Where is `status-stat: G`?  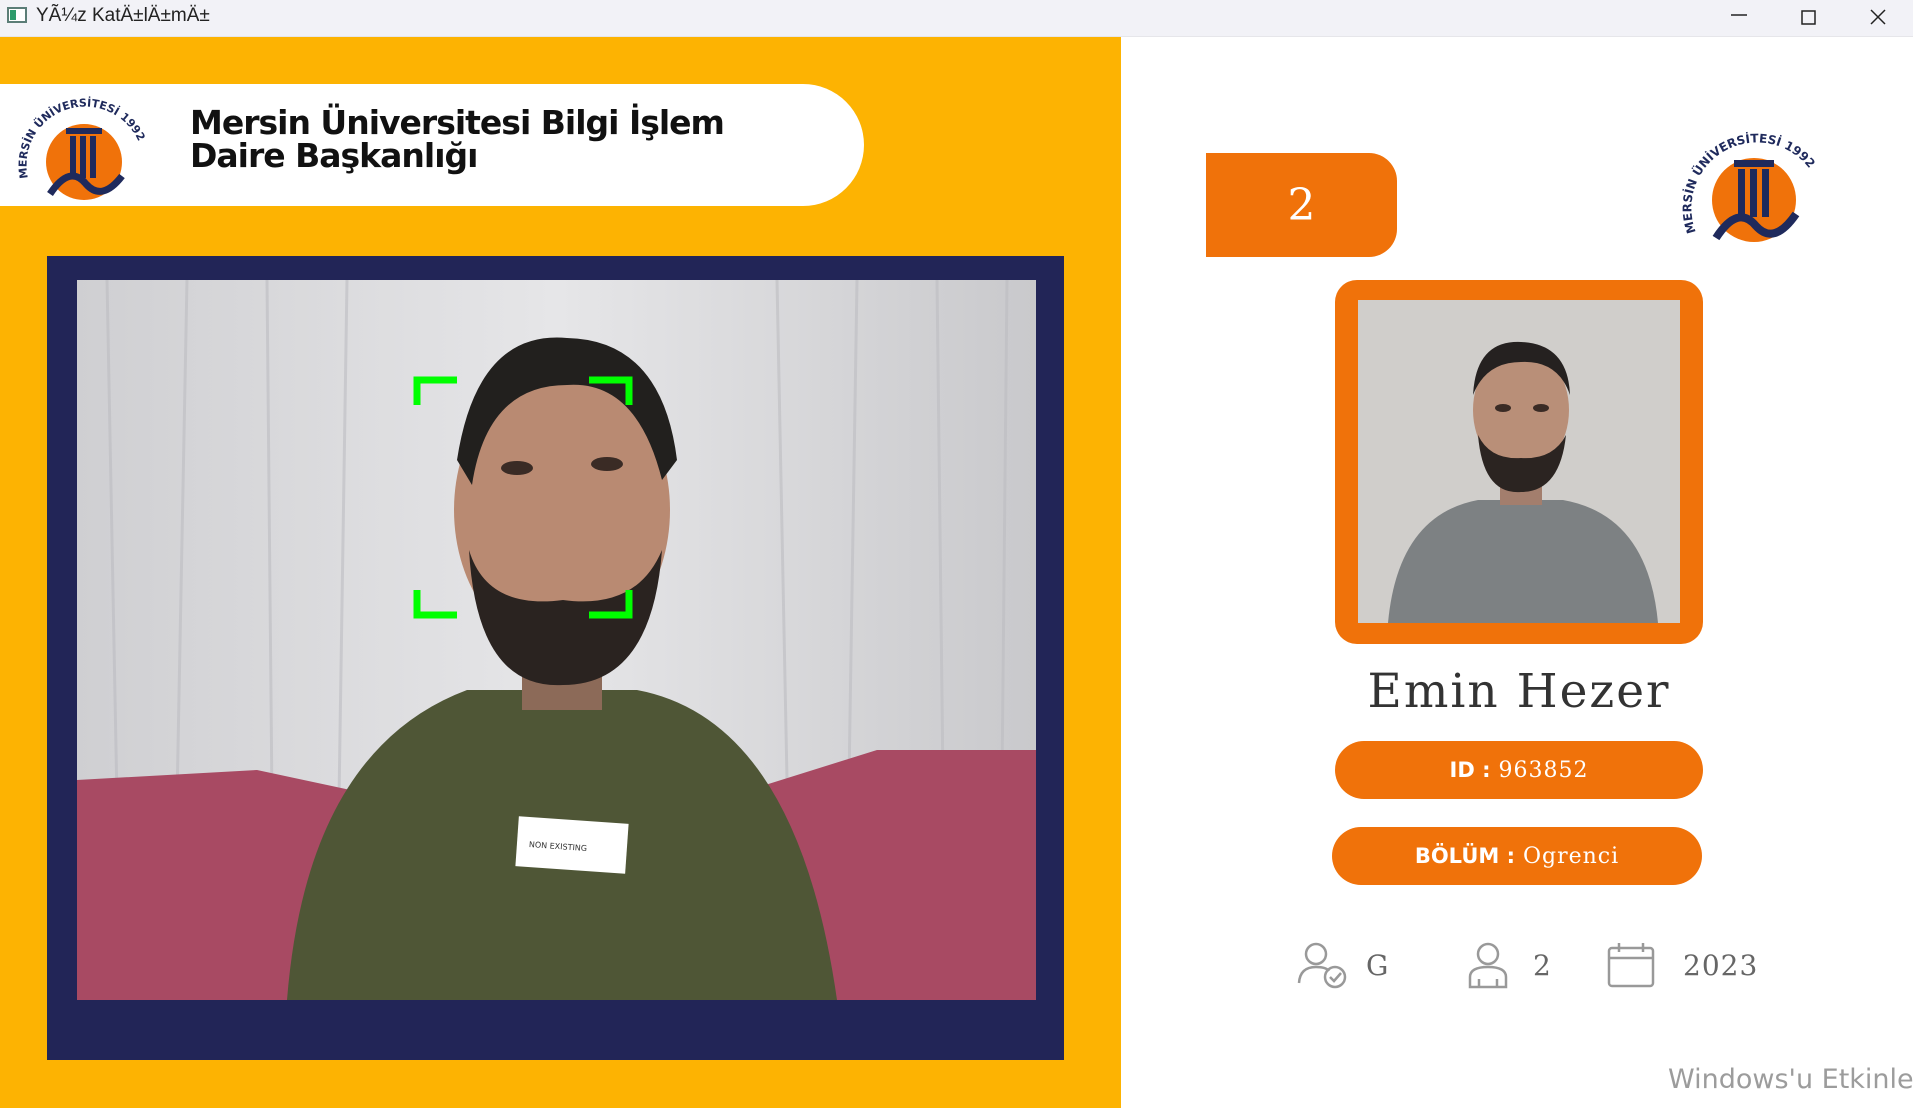 status-stat: G is located at coordinates (1342, 965).